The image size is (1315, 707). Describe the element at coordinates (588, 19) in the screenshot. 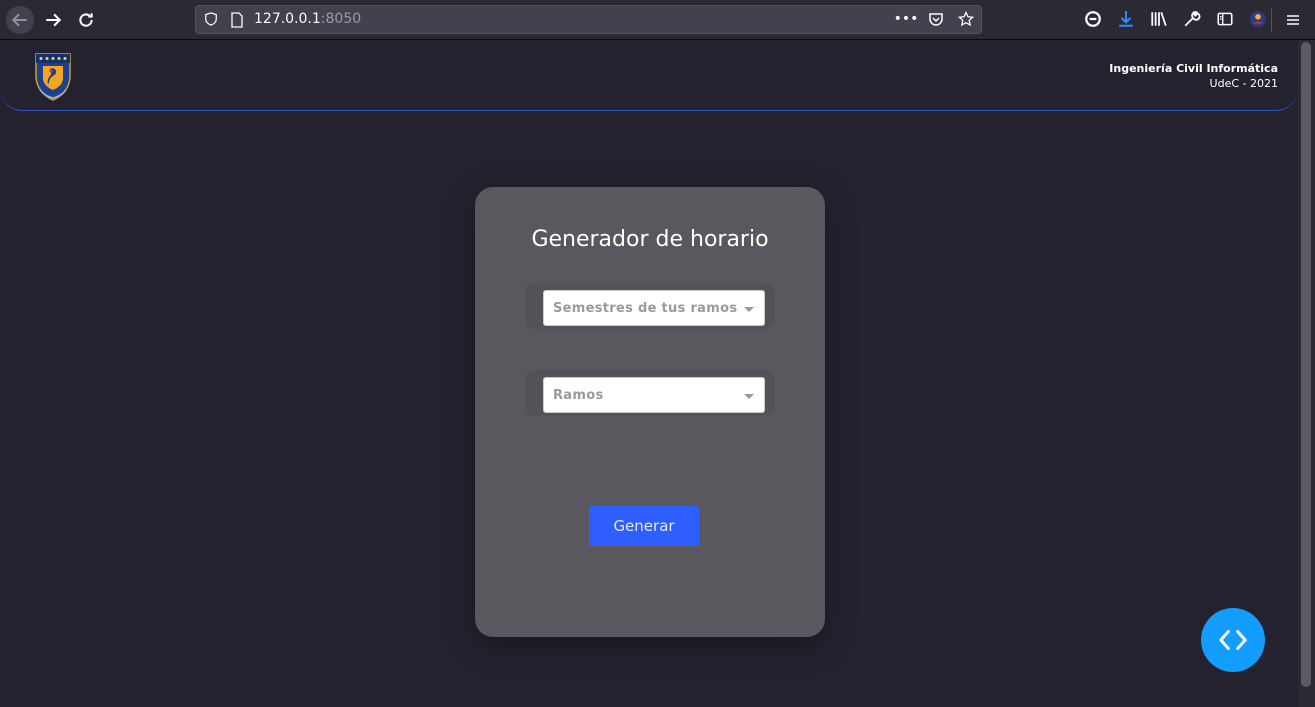

I see `url-bar: 127.0.0.1:8050 •••` at that location.